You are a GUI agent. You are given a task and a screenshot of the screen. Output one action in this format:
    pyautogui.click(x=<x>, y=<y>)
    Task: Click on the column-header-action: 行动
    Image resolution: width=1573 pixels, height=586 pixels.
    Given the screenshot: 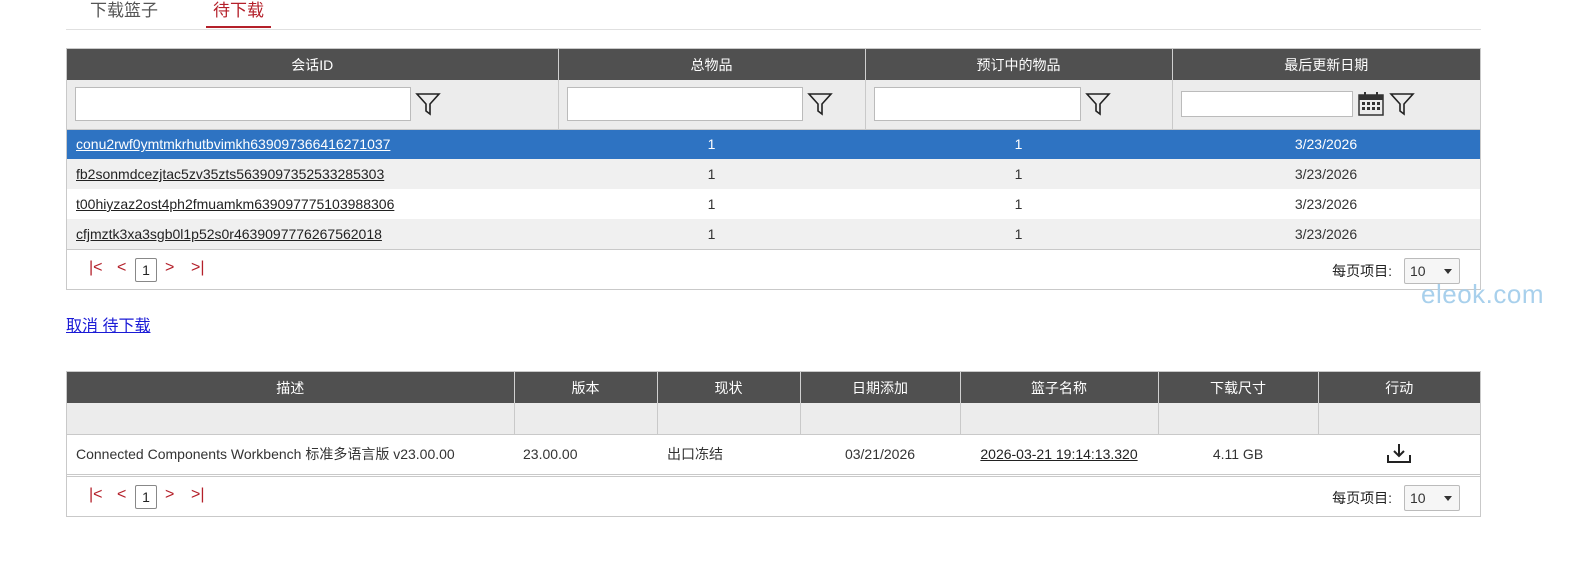 What is the action you would take?
    pyautogui.click(x=1399, y=387)
    